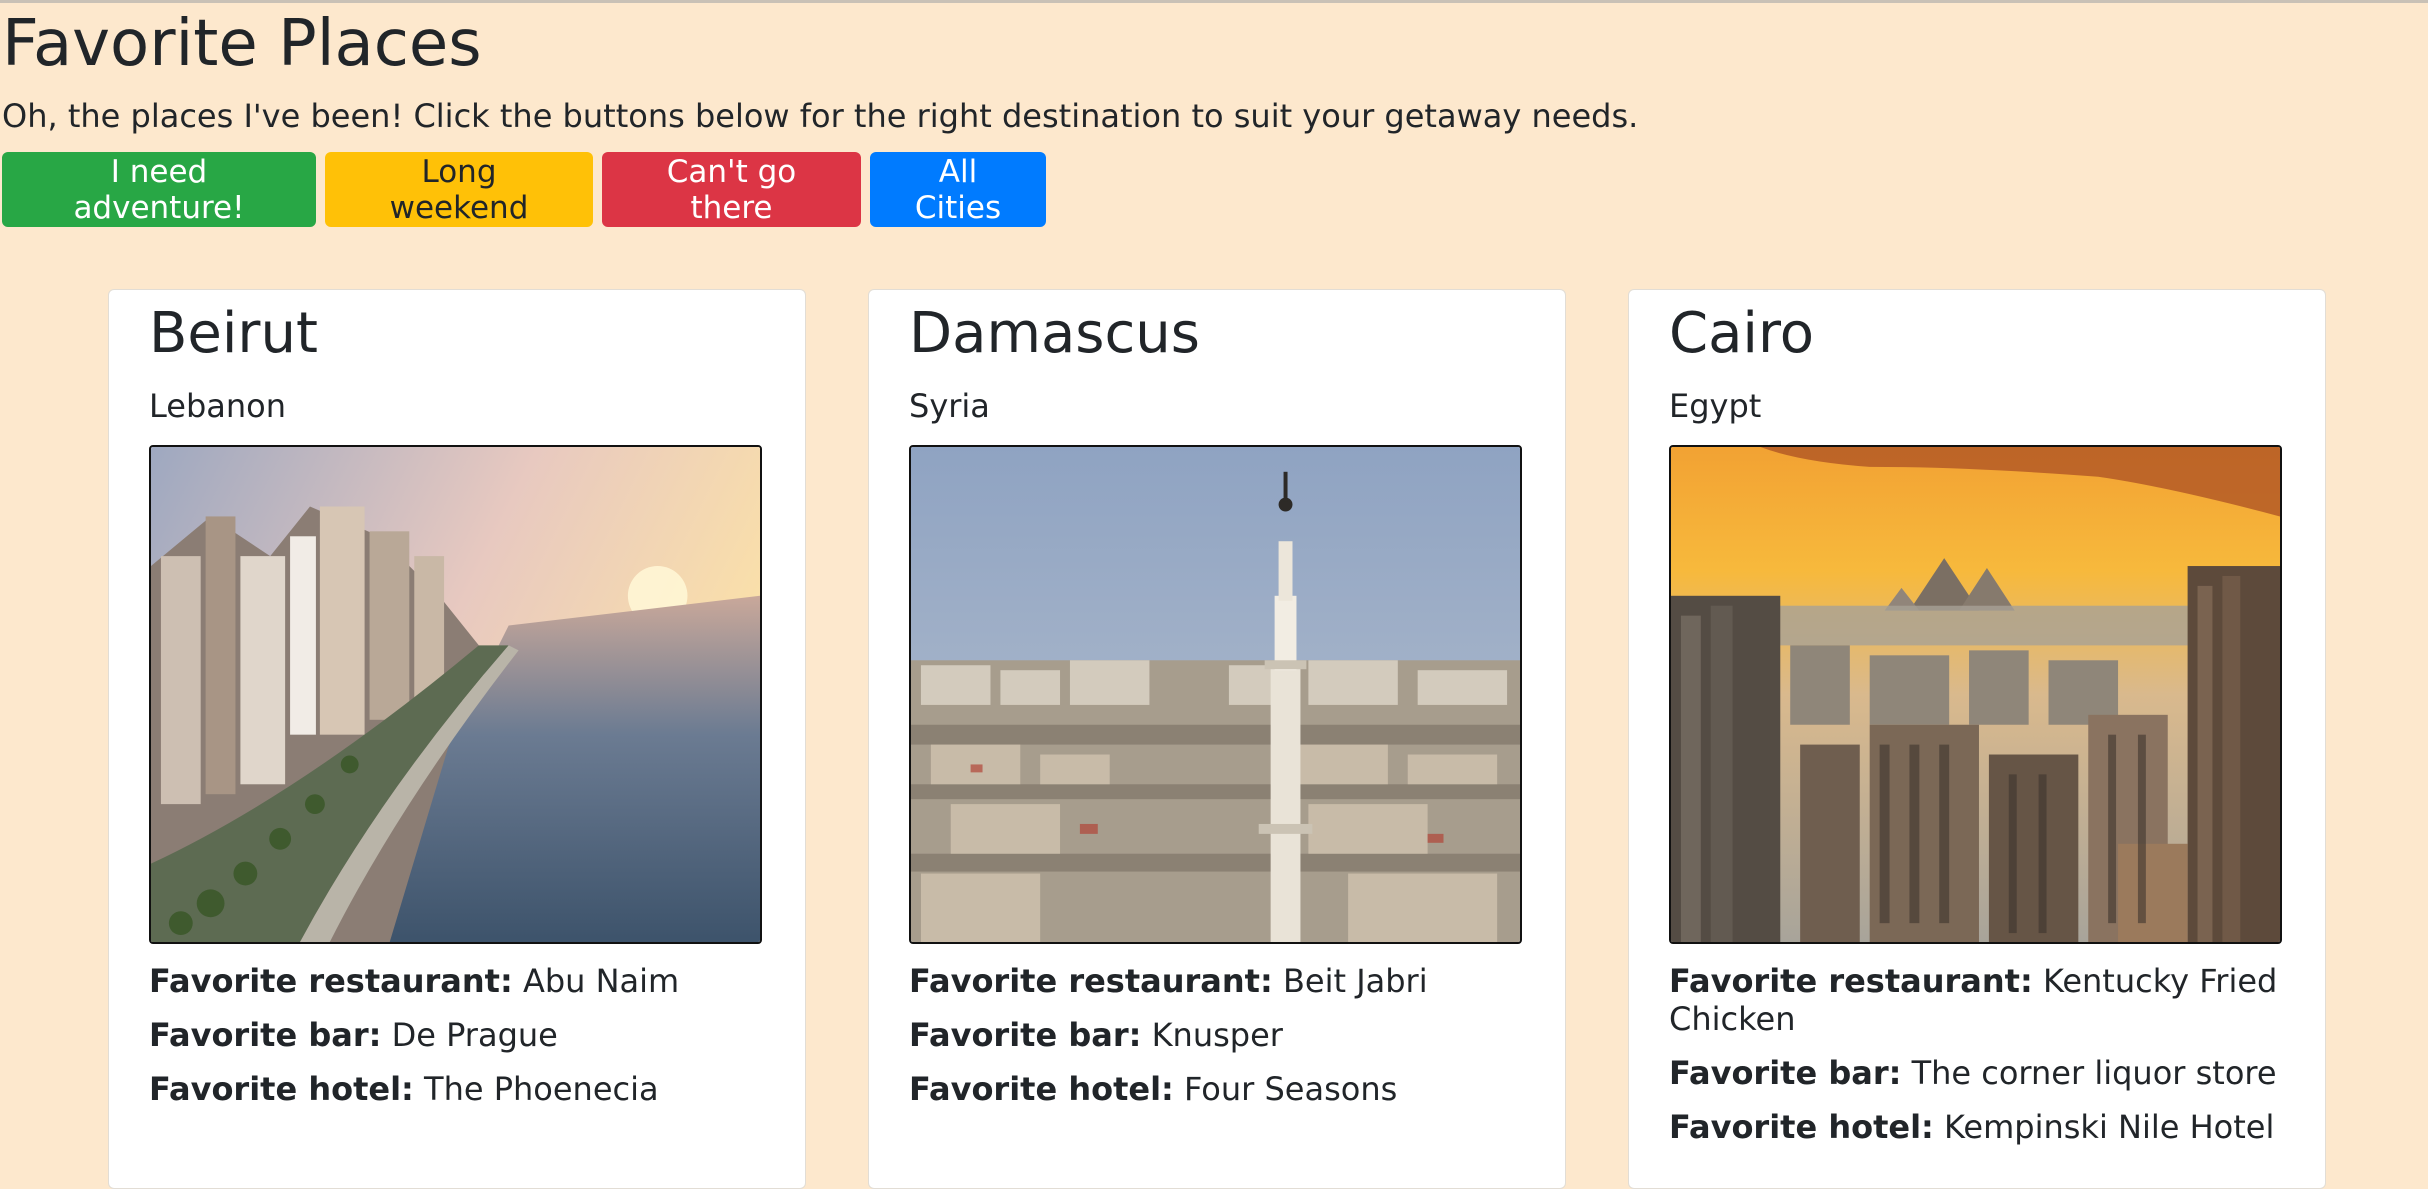 The height and width of the screenshot is (1189, 2428). Describe the element at coordinates (1291, 1089) in the screenshot. I see `hotel-value: Four Seasons` at that location.